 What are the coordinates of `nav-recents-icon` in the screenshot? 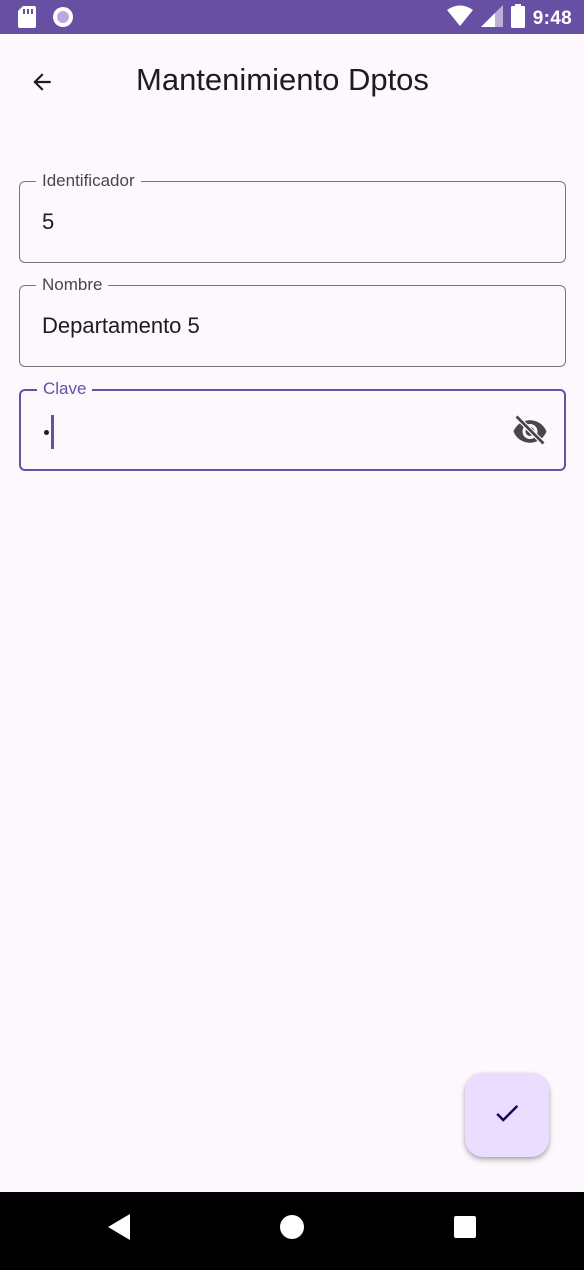 It's located at (465, 1227).